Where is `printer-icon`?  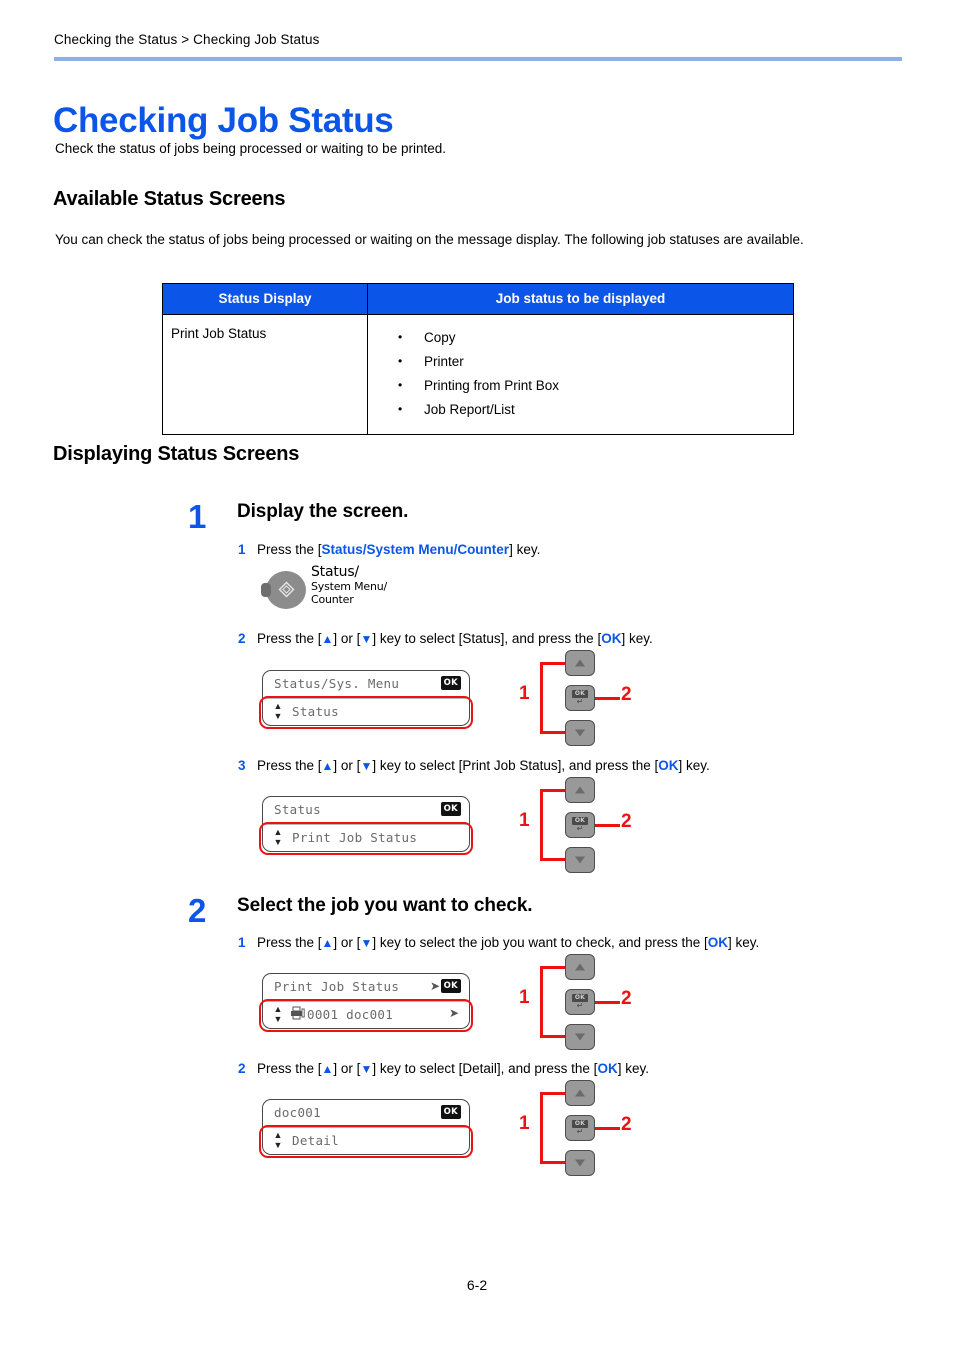 printer-icon is located at coordinates (298, 1013).